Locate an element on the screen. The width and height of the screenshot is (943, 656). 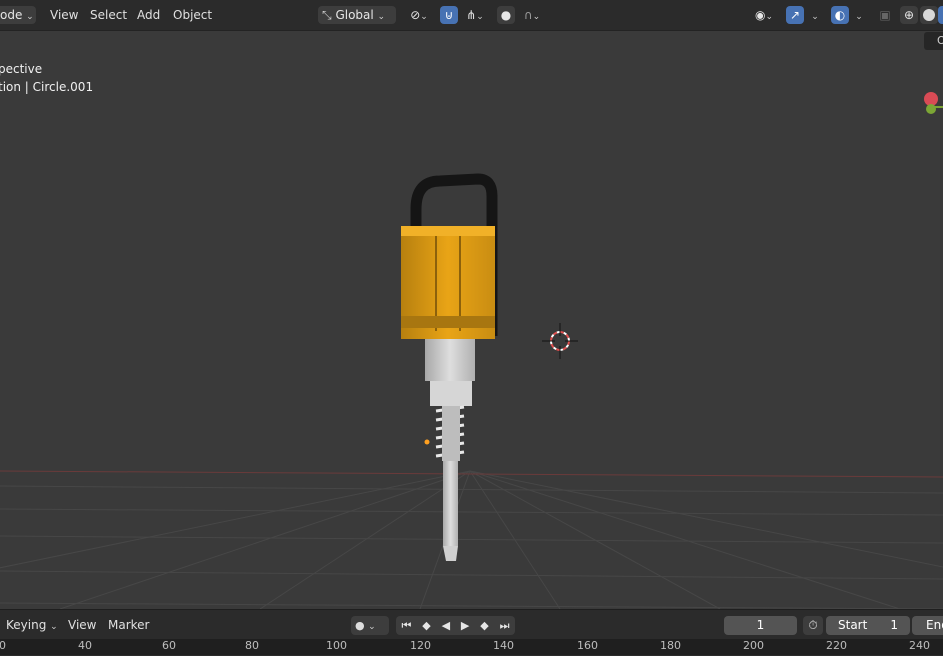
xray-toggle: ▣ is located at coordinates (885, 15).